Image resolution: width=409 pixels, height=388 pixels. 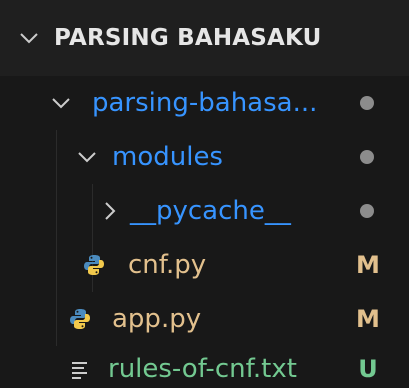 I want to click on tree-item-app-py-file: app.py M, so click(x=204, y=319).